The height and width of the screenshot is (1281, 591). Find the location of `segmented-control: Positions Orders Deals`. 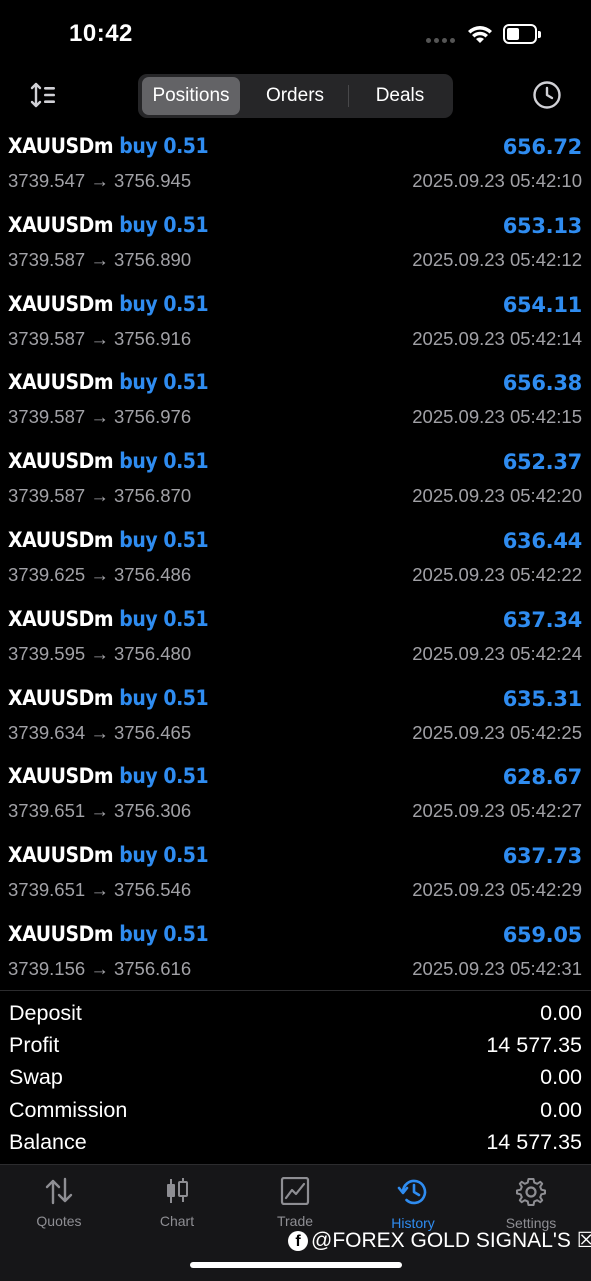

segmented-control: Positions Orders Deals is located at coordinates (295, 96).